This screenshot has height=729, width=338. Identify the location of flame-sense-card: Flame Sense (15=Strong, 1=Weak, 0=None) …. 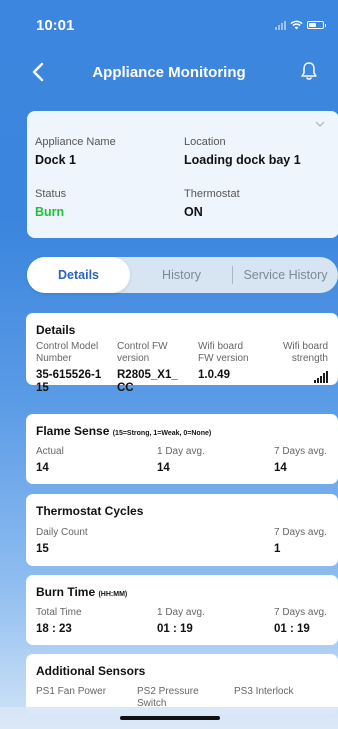
(182, 449).